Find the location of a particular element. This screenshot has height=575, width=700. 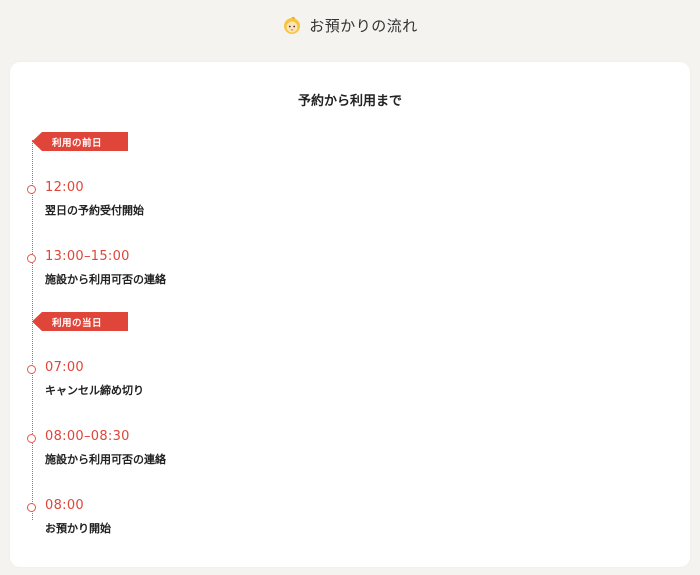

page-title: お預かりの流れ is located at coordinates (363, 25).